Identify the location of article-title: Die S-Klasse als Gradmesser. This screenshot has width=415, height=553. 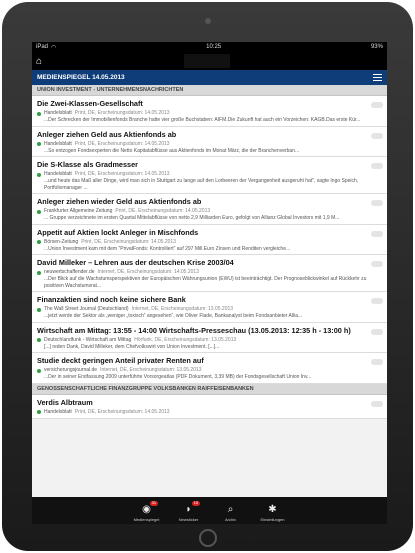
(87, 164).